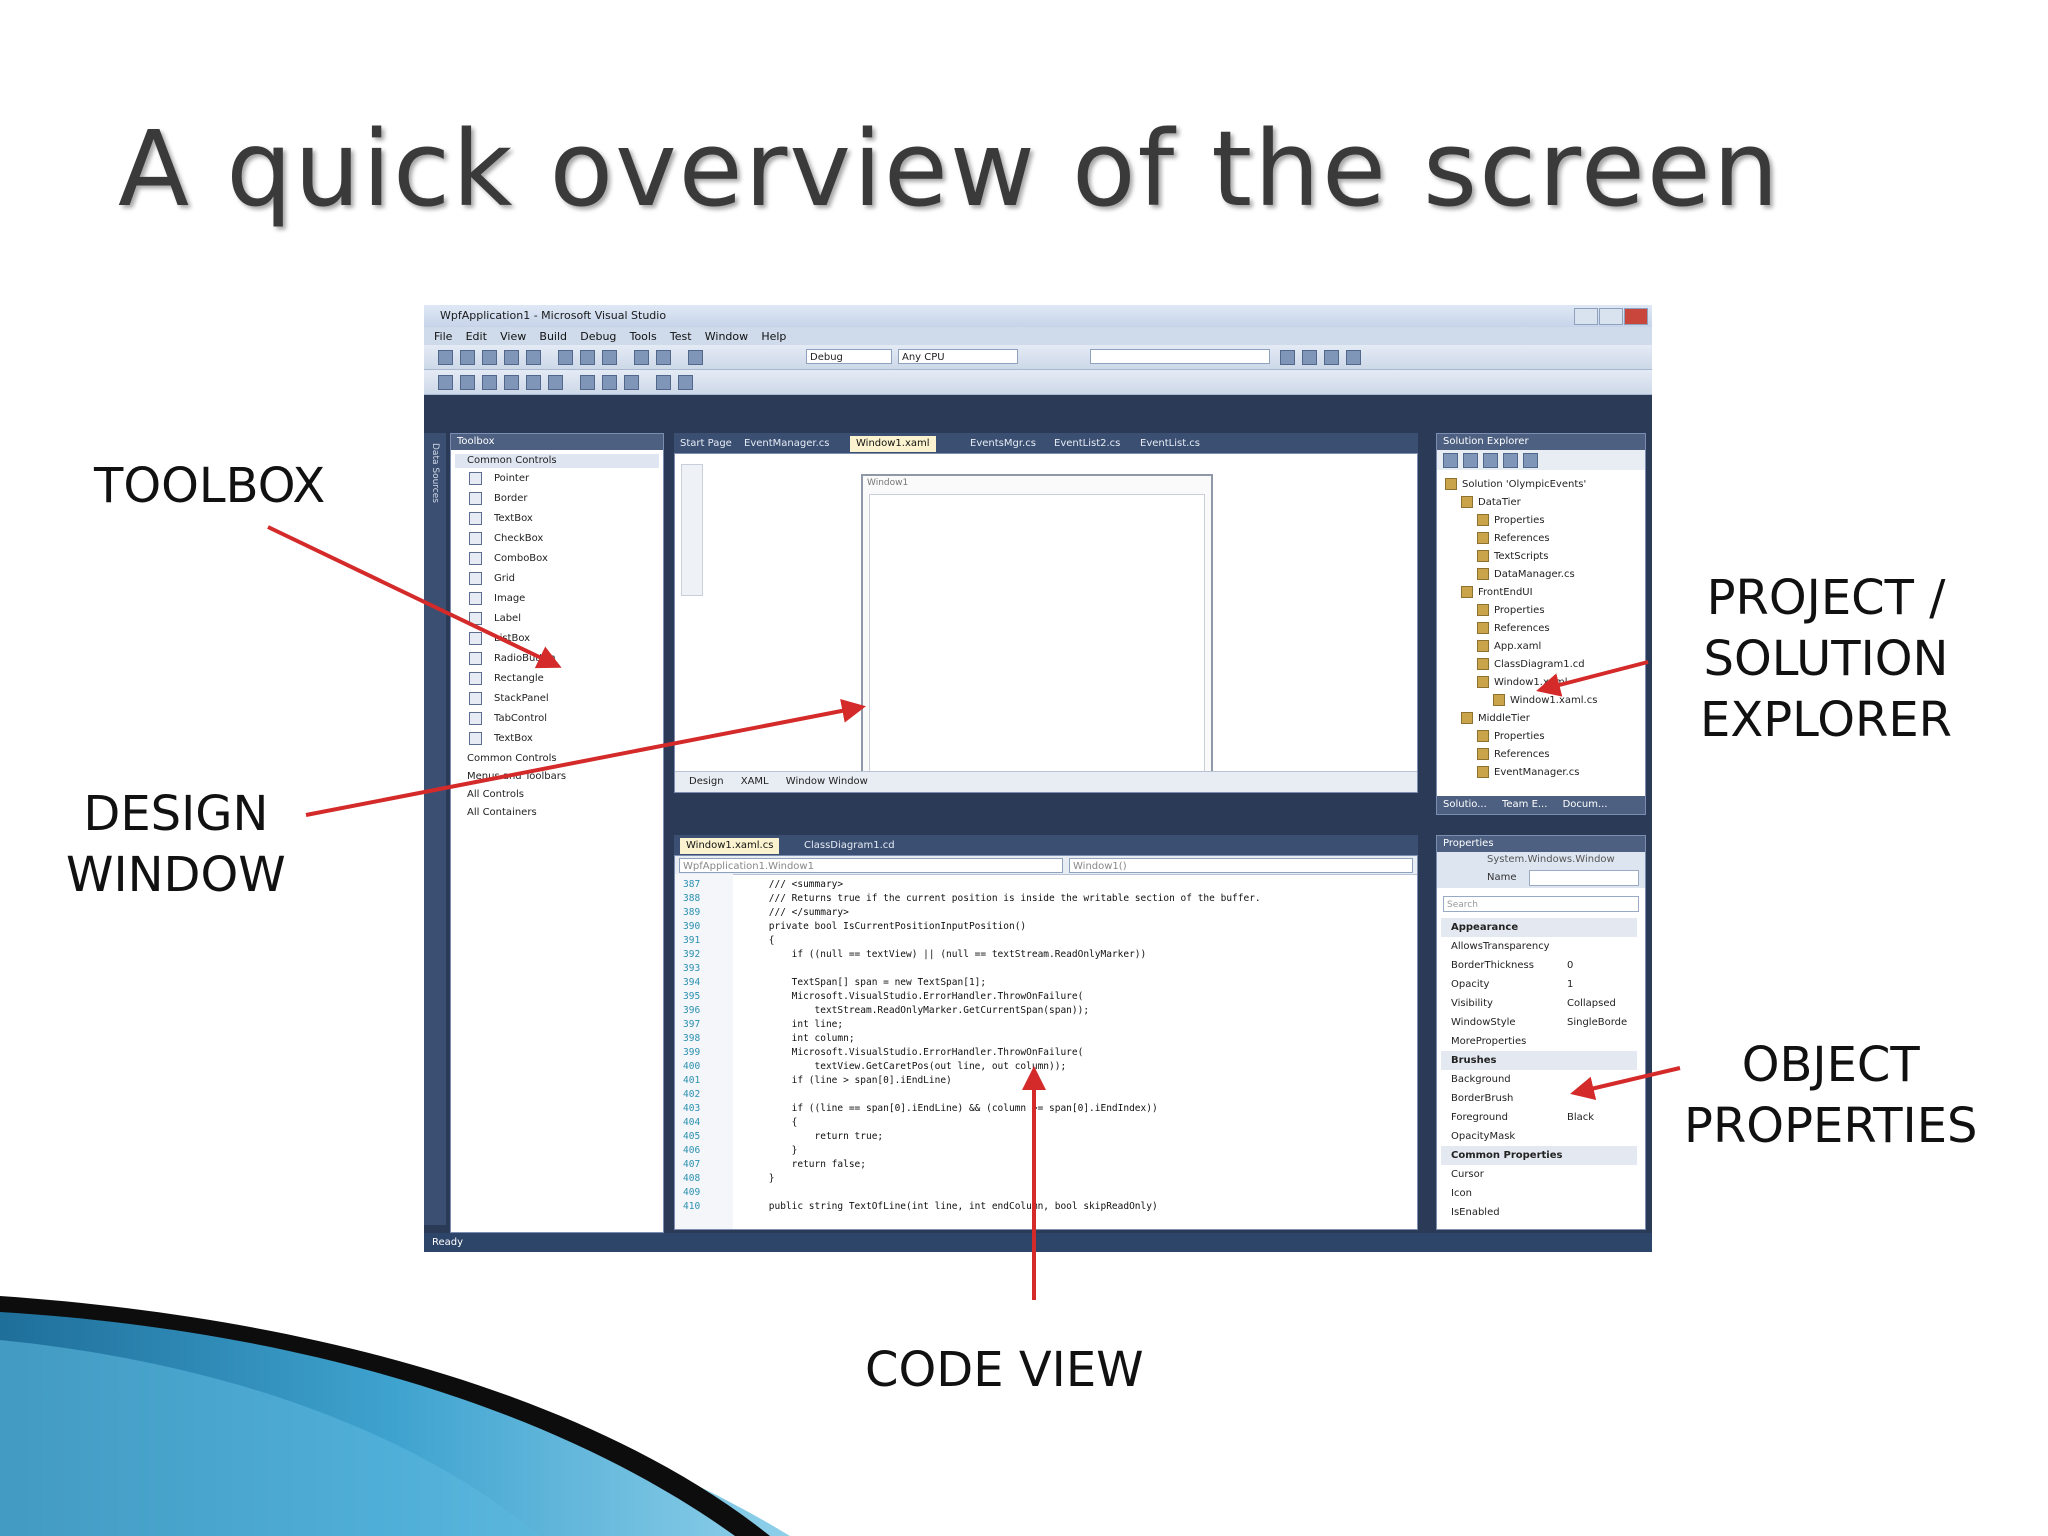  I want to click on solution-tree-item: EventManager.cs, so click(1528, 772).